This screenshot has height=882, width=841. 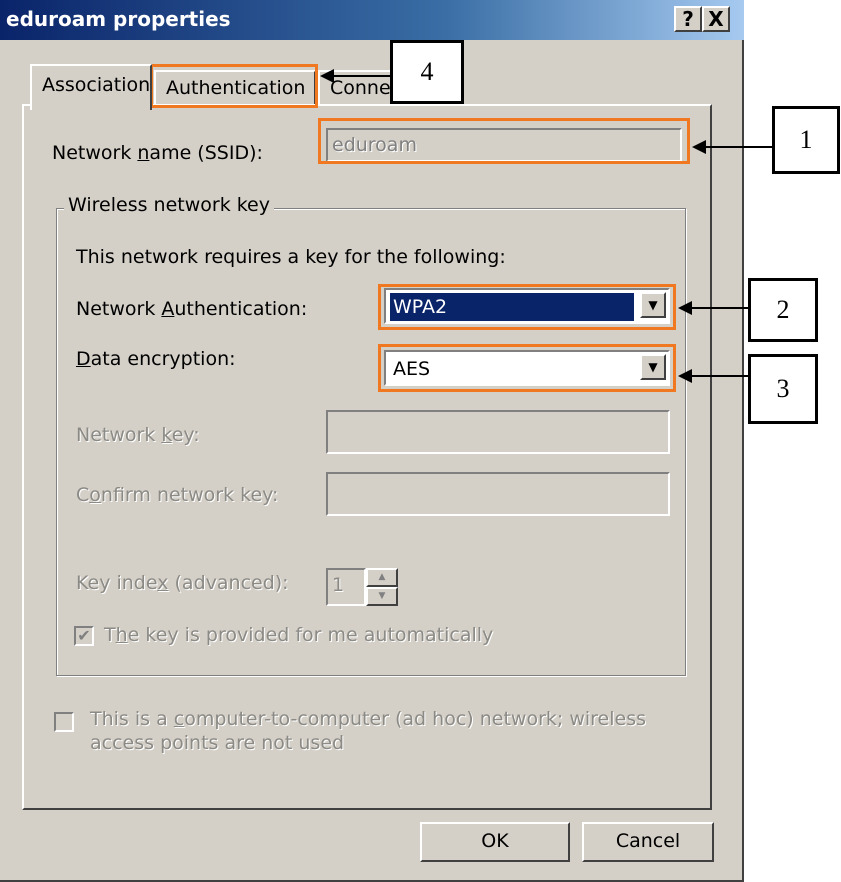 I want to click on arrow-1-line, so click(x=739, y=147).